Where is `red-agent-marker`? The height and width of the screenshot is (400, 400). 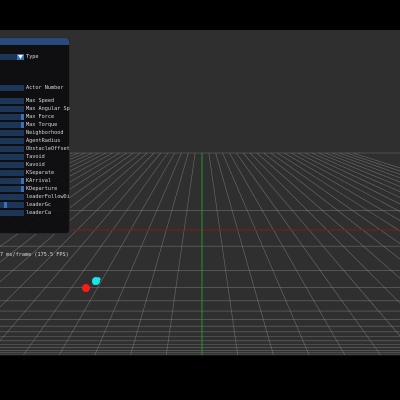 red-agent-marker is located at coordinates (86, 288).